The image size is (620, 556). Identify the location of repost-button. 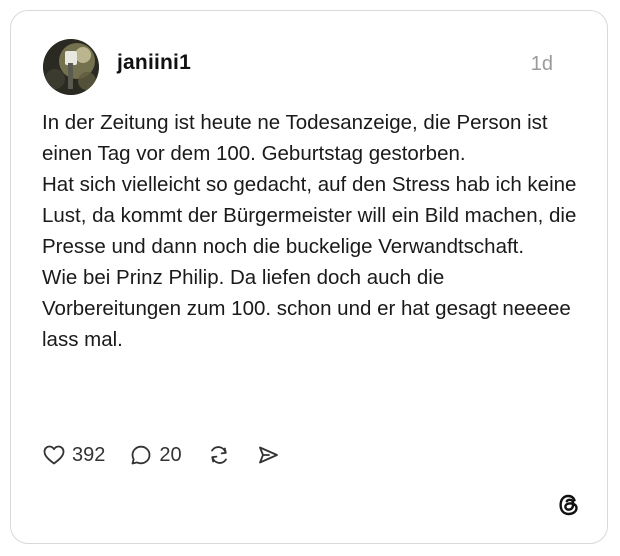
(219, 455).